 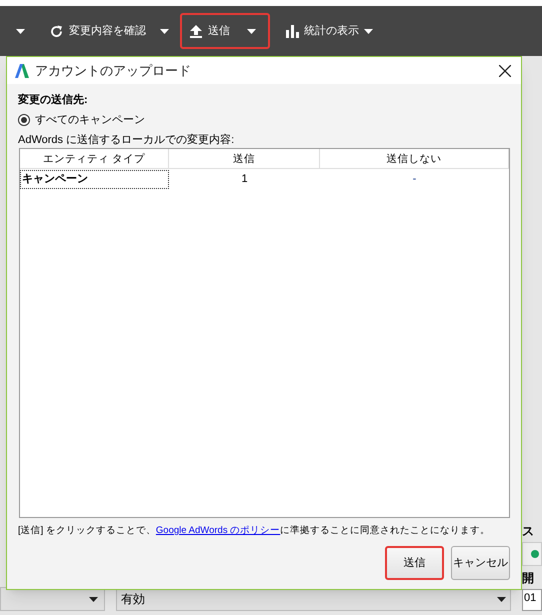 I want to click on upload-icon, so click(x=196, y=31).